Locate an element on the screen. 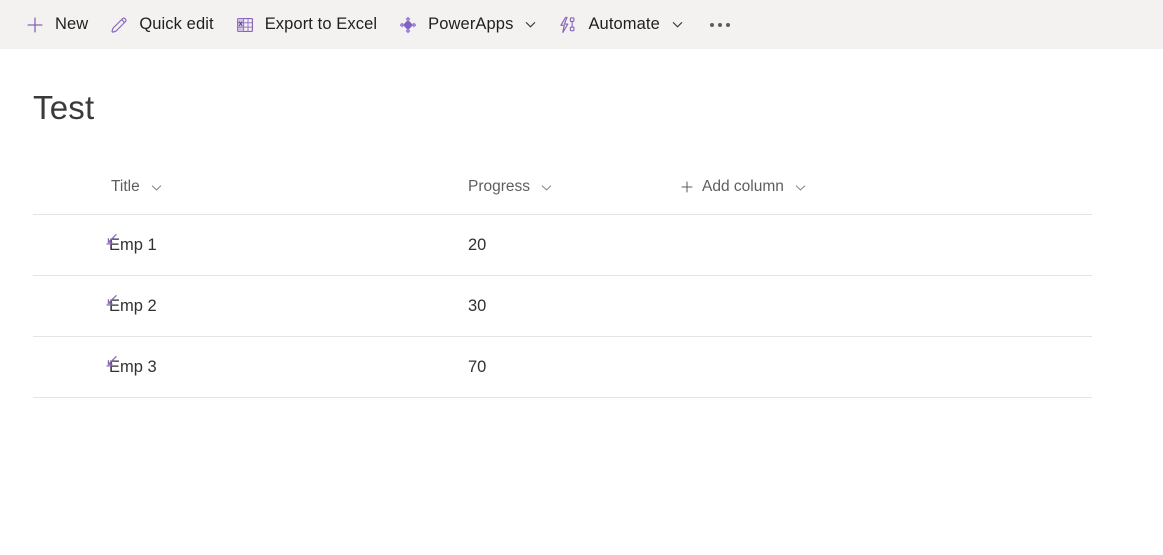  column-header-title: Title is located at coordinates (245, 194).